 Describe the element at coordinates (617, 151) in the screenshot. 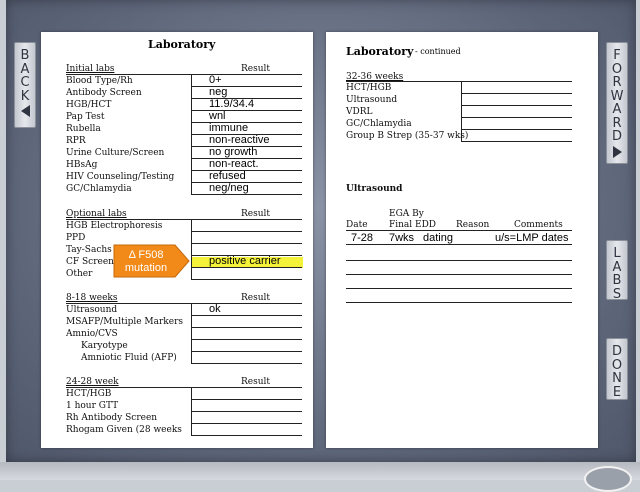

I see `arrow-right-icon` at that location.